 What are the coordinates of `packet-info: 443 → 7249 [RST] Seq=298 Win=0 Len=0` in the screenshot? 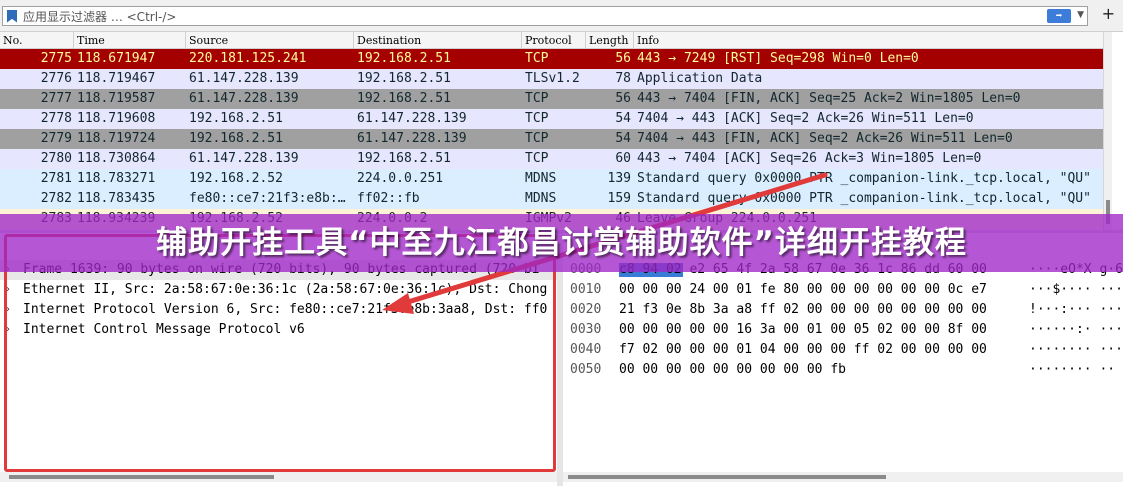 It's located at (778, 58).